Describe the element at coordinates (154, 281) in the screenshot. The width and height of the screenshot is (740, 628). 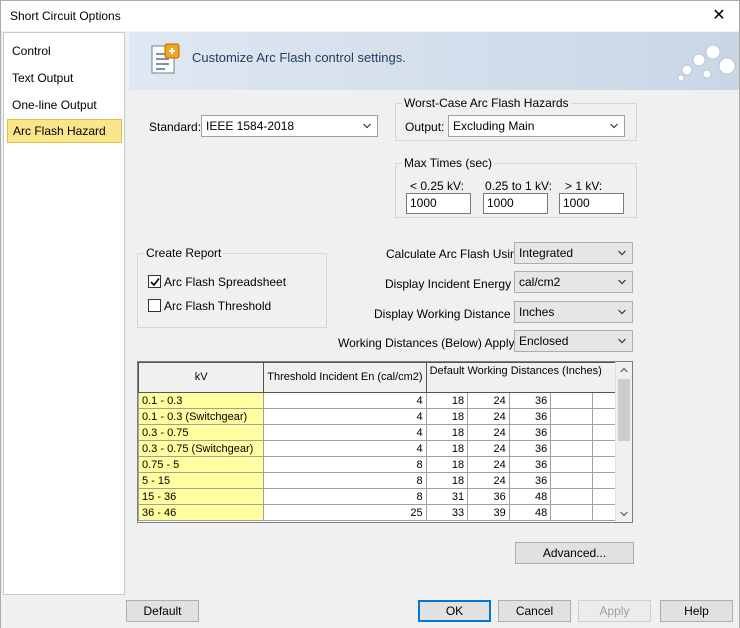
I see `spreadsheet-checkbox` at that location.